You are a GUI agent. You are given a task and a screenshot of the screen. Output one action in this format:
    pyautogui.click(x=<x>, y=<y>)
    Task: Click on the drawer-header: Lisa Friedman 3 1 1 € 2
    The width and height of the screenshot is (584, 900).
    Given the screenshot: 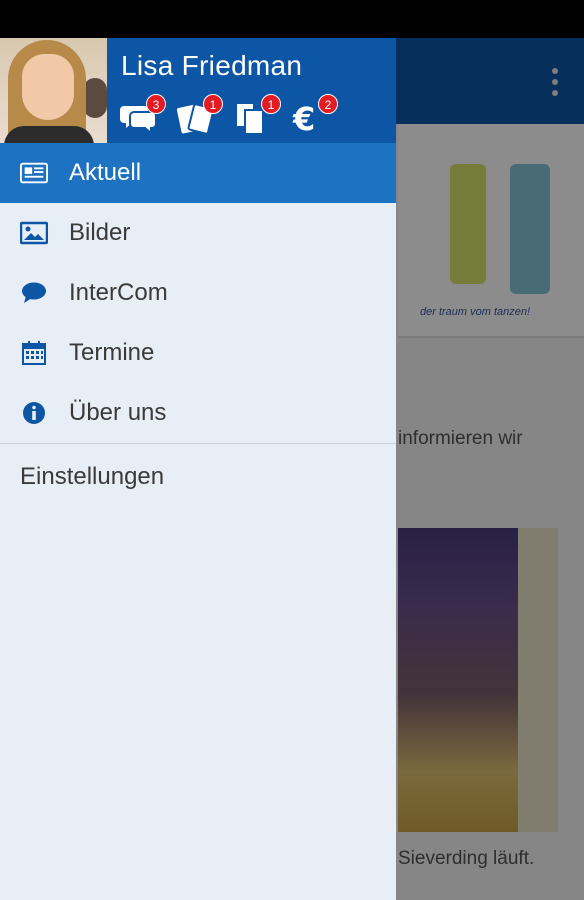 What is the action you would take?
    pyautogui.click(x=198, y=90)
    